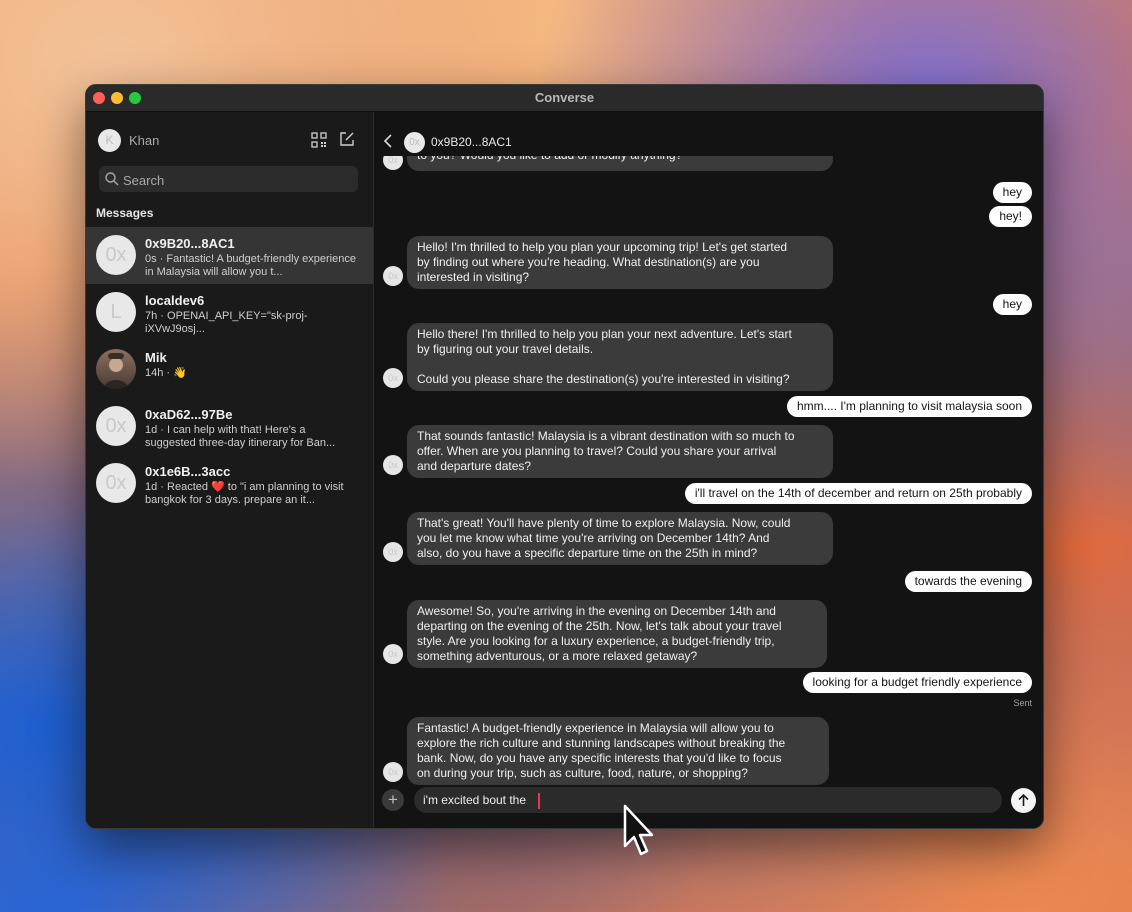  Describe the element at coordinates (109, 140) in the screenshot. I see `user-avatar: K` at that location.